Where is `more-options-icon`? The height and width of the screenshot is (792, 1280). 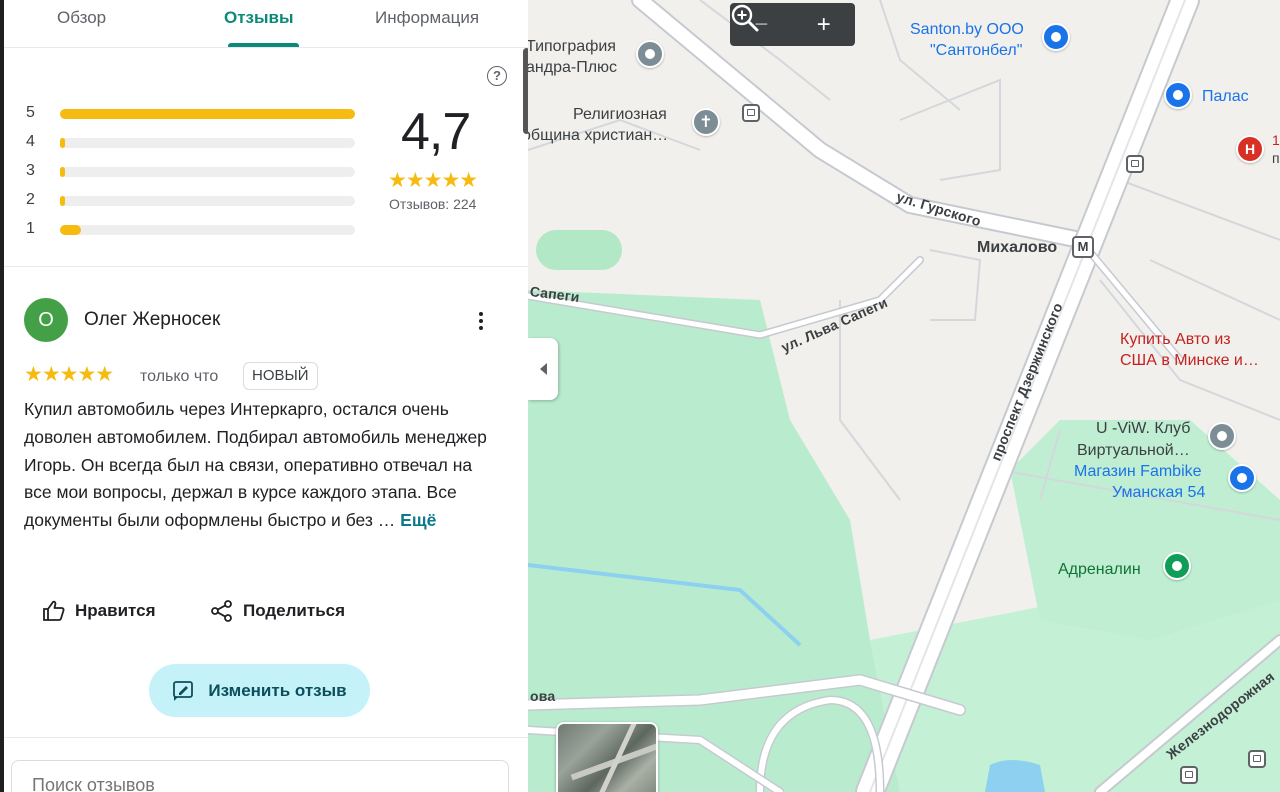 more-options-icon is located at coordinates (481, 322).